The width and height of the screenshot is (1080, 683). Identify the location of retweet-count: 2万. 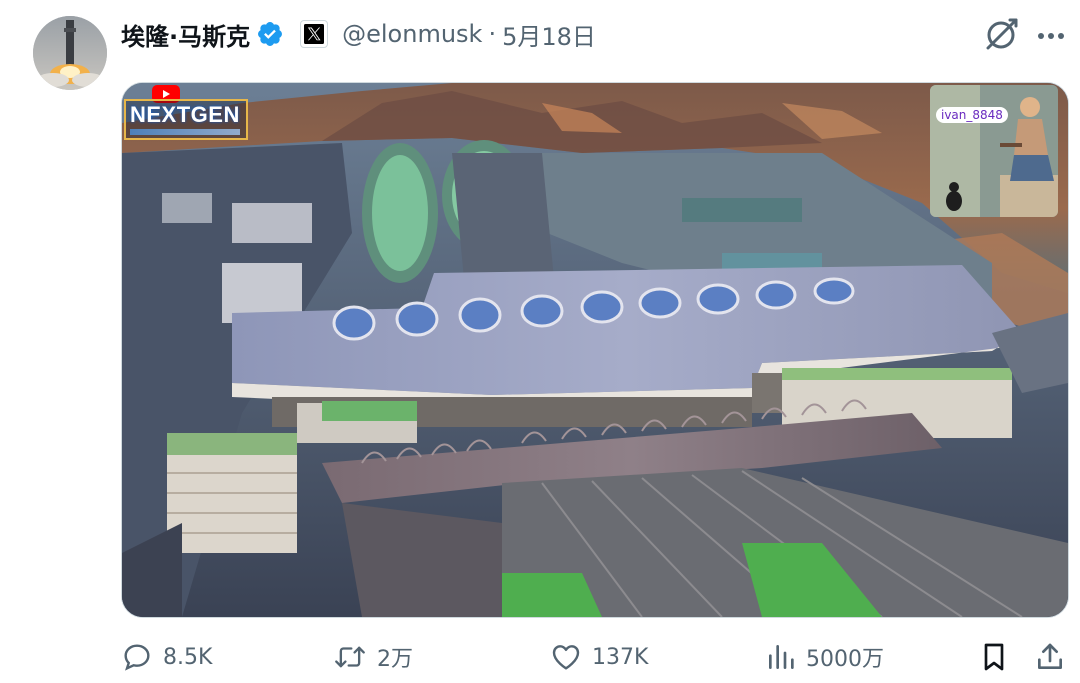
(395, 659).